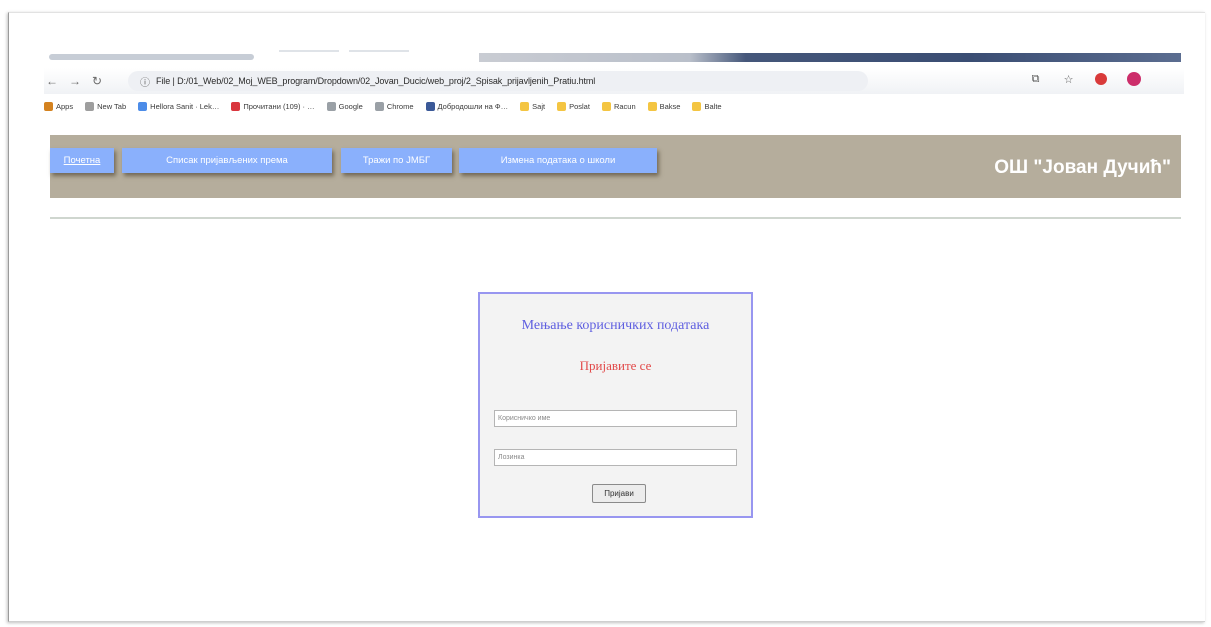 This screenshot has width=1211, height=627. Describe the element at coordinates (90, 106) in the screenshot. I see `page-icon-icon` at that location.